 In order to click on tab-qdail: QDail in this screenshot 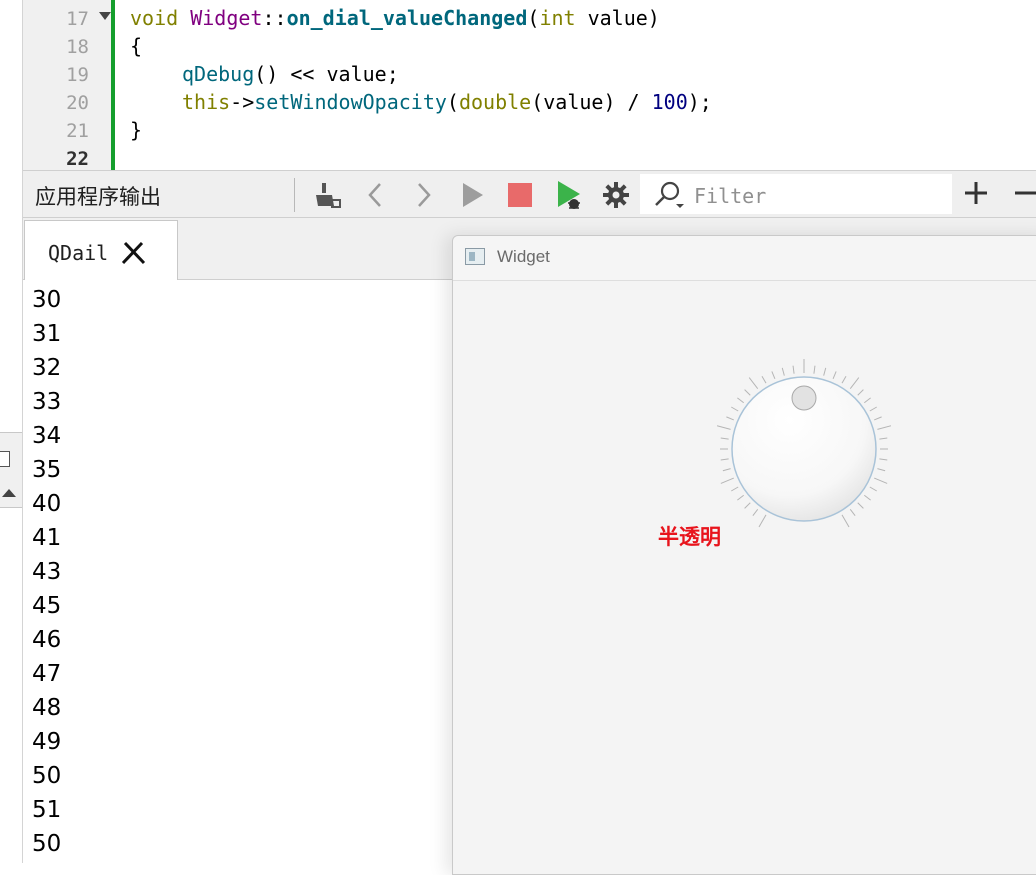, I will do `click(101, 250)`.